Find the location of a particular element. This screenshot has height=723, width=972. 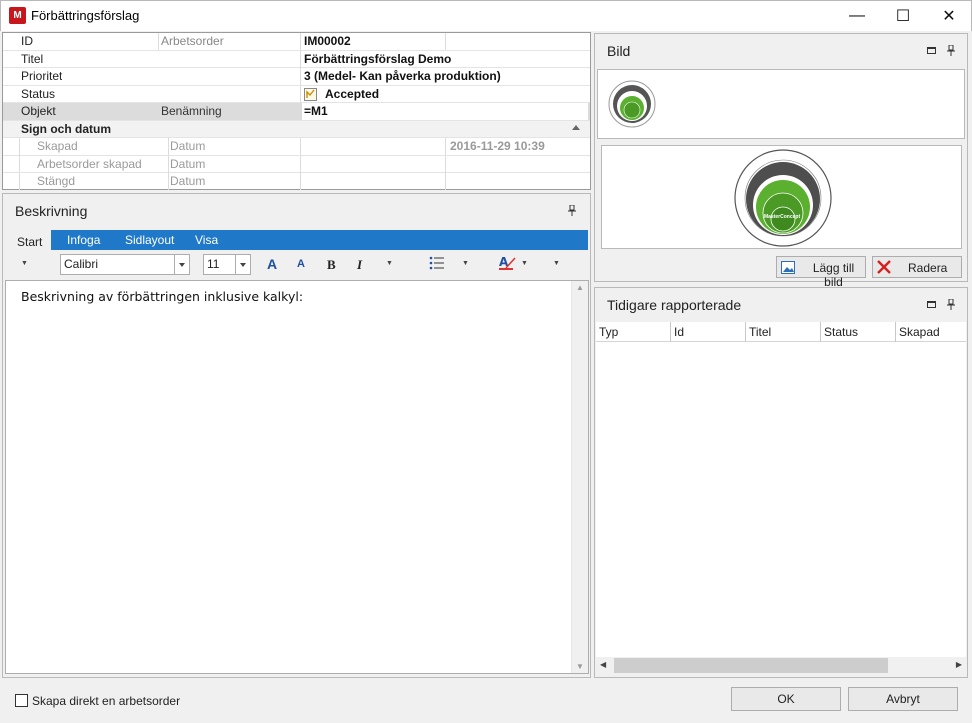

property-label: Titel is located at coordinates (32, 58).